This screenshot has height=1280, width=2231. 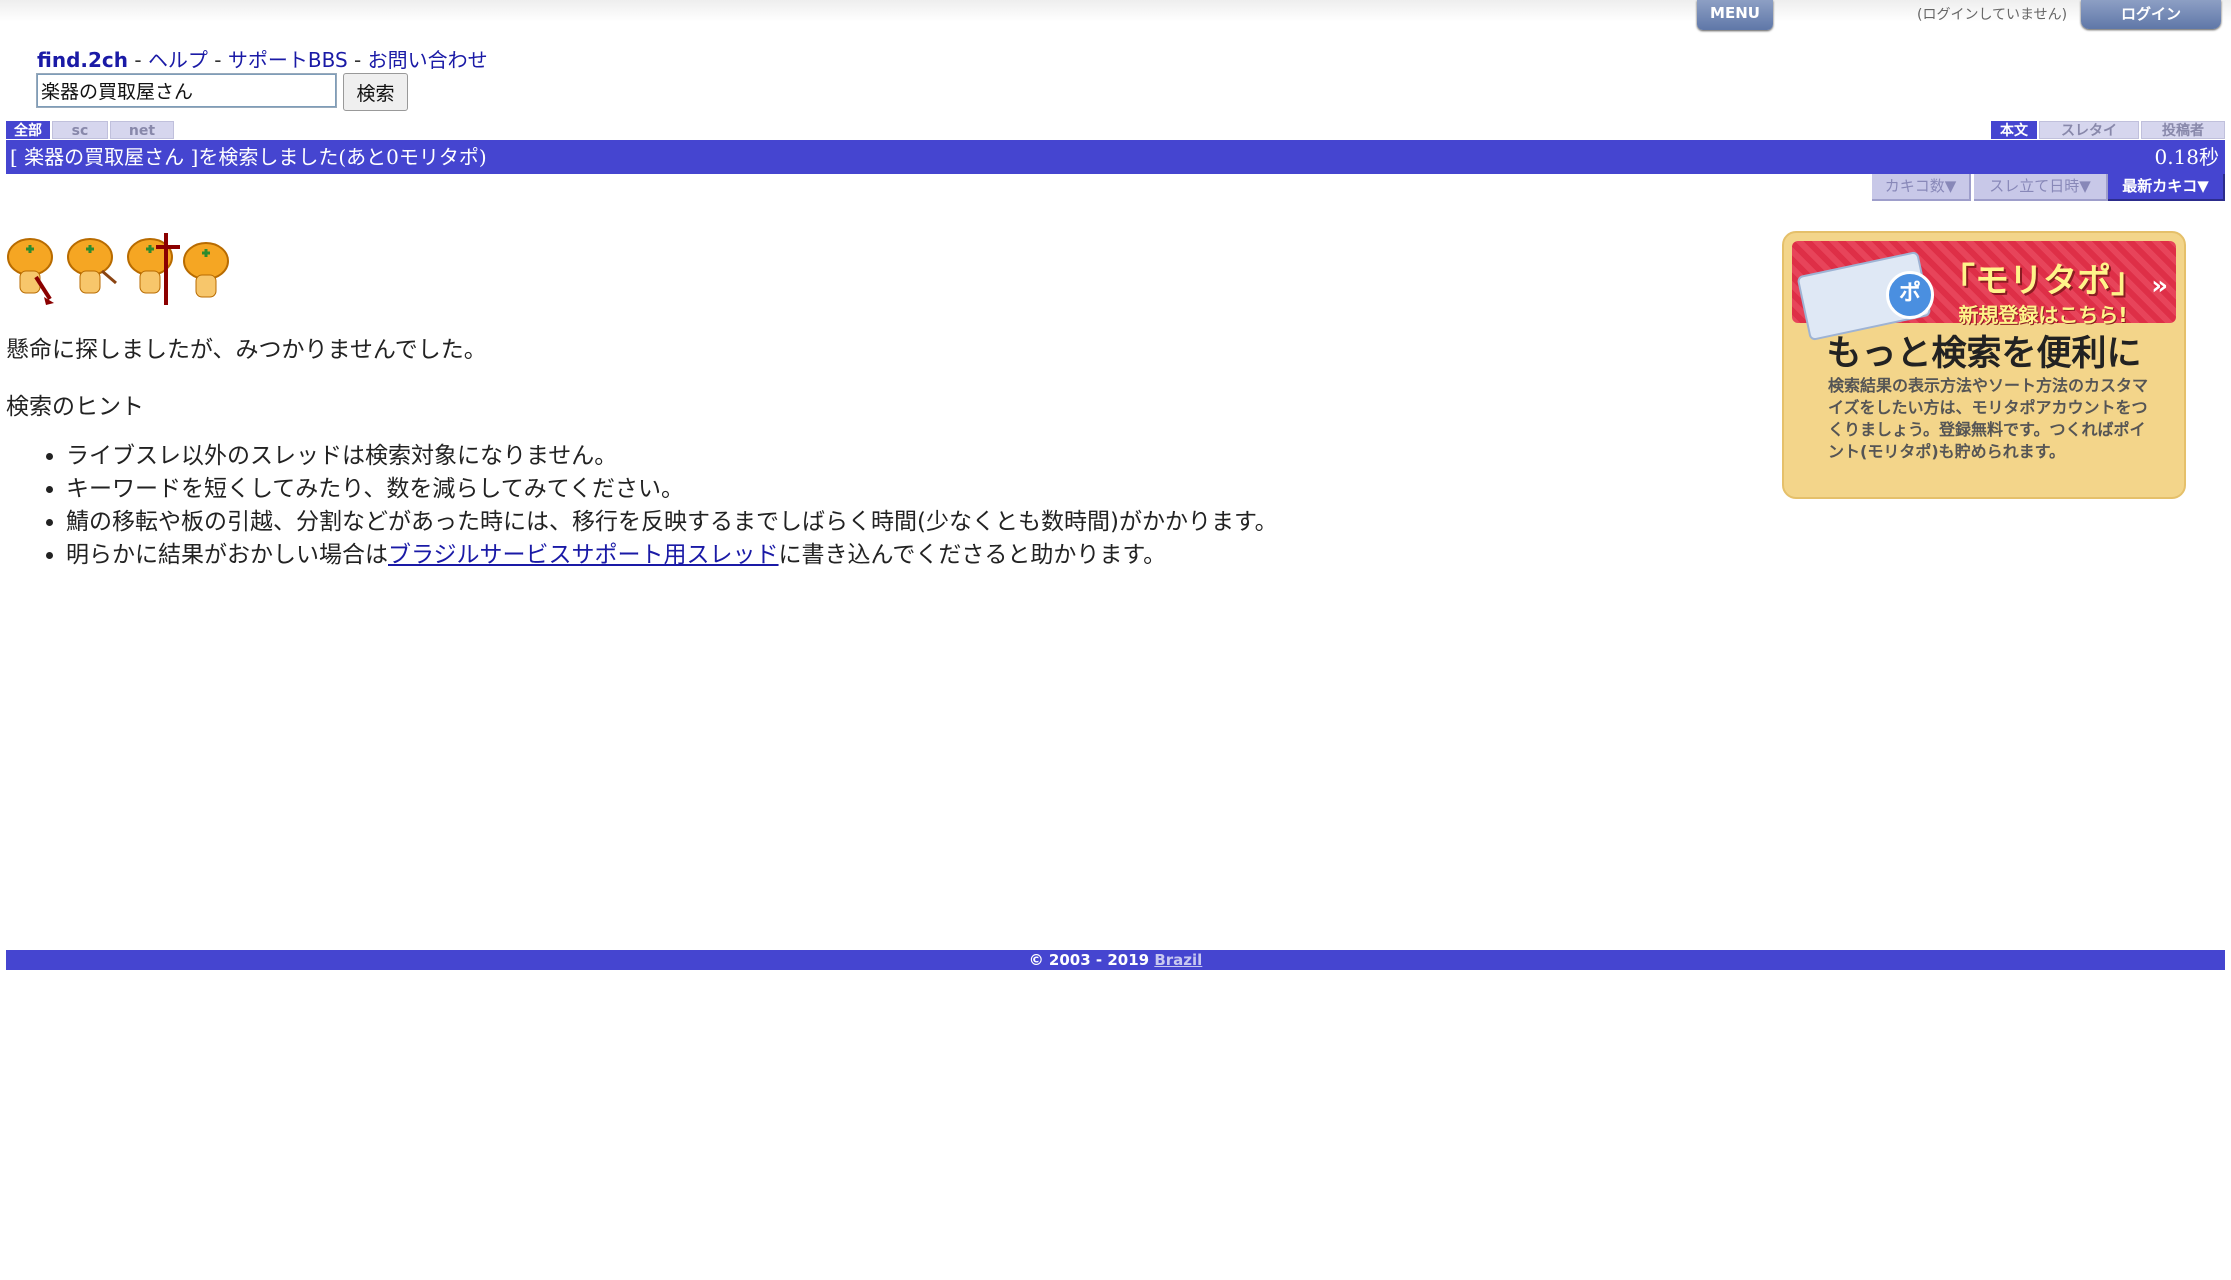 I want to click on footer: © 2003 - 2019 Brazil, so click(x=1115, y=960).